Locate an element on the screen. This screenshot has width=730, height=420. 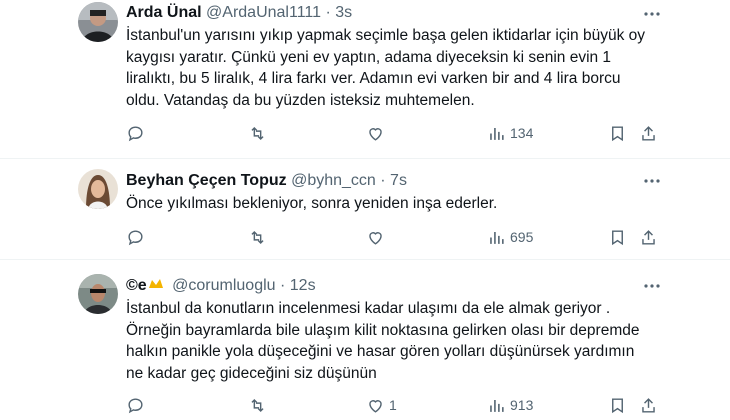
tweet-header: Arda Ünal @ArdaUnal1111 · 3s is located at coordinates (239, 13).